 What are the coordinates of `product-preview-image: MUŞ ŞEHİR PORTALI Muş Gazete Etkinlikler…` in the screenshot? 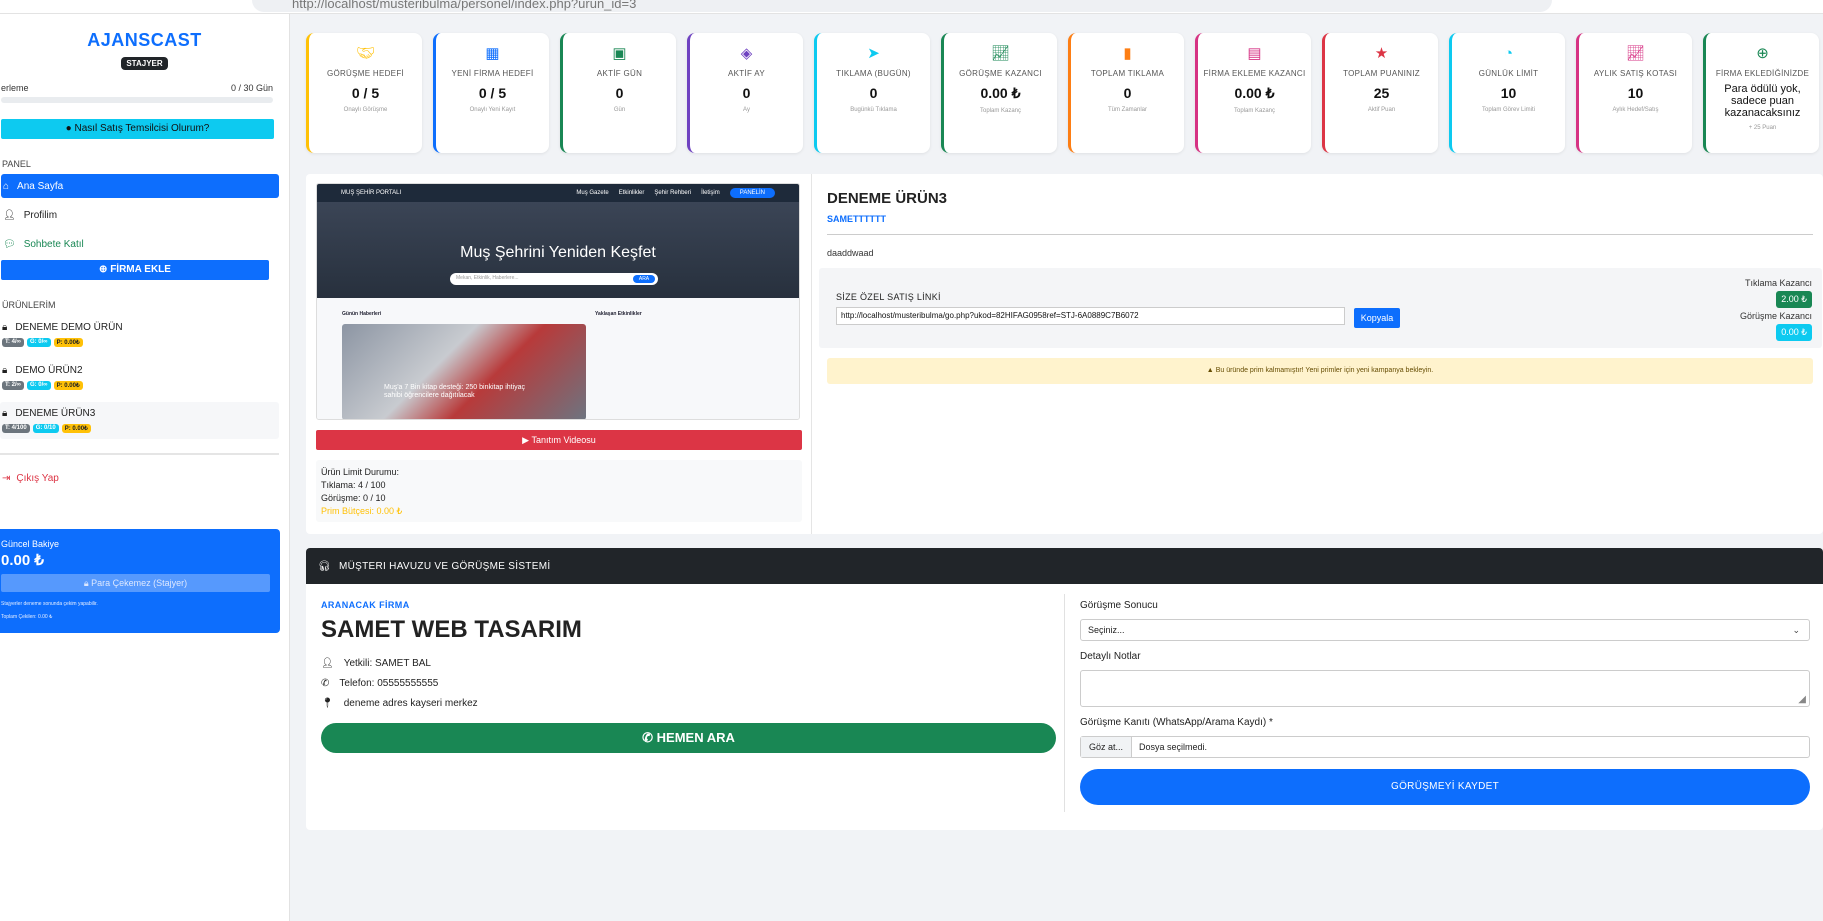 It's located at (558, 301).